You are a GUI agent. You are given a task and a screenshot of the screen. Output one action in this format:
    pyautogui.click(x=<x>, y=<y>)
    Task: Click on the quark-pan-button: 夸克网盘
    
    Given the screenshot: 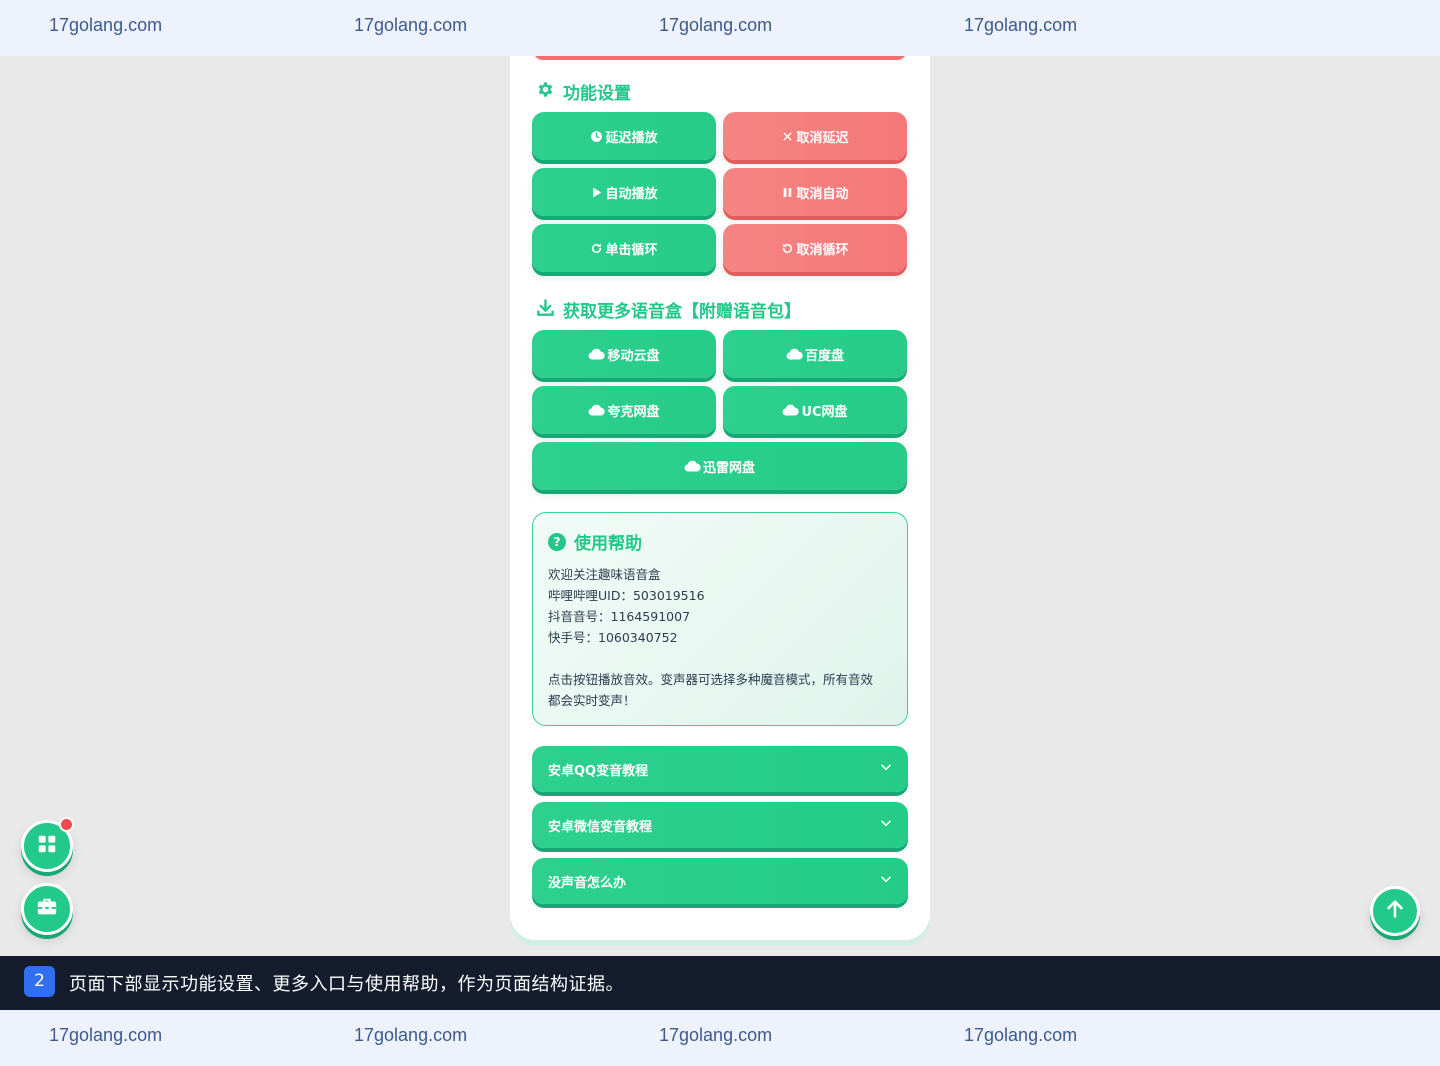 What is the action you would take?
    pyautogui.click(x=624, y=410)
    